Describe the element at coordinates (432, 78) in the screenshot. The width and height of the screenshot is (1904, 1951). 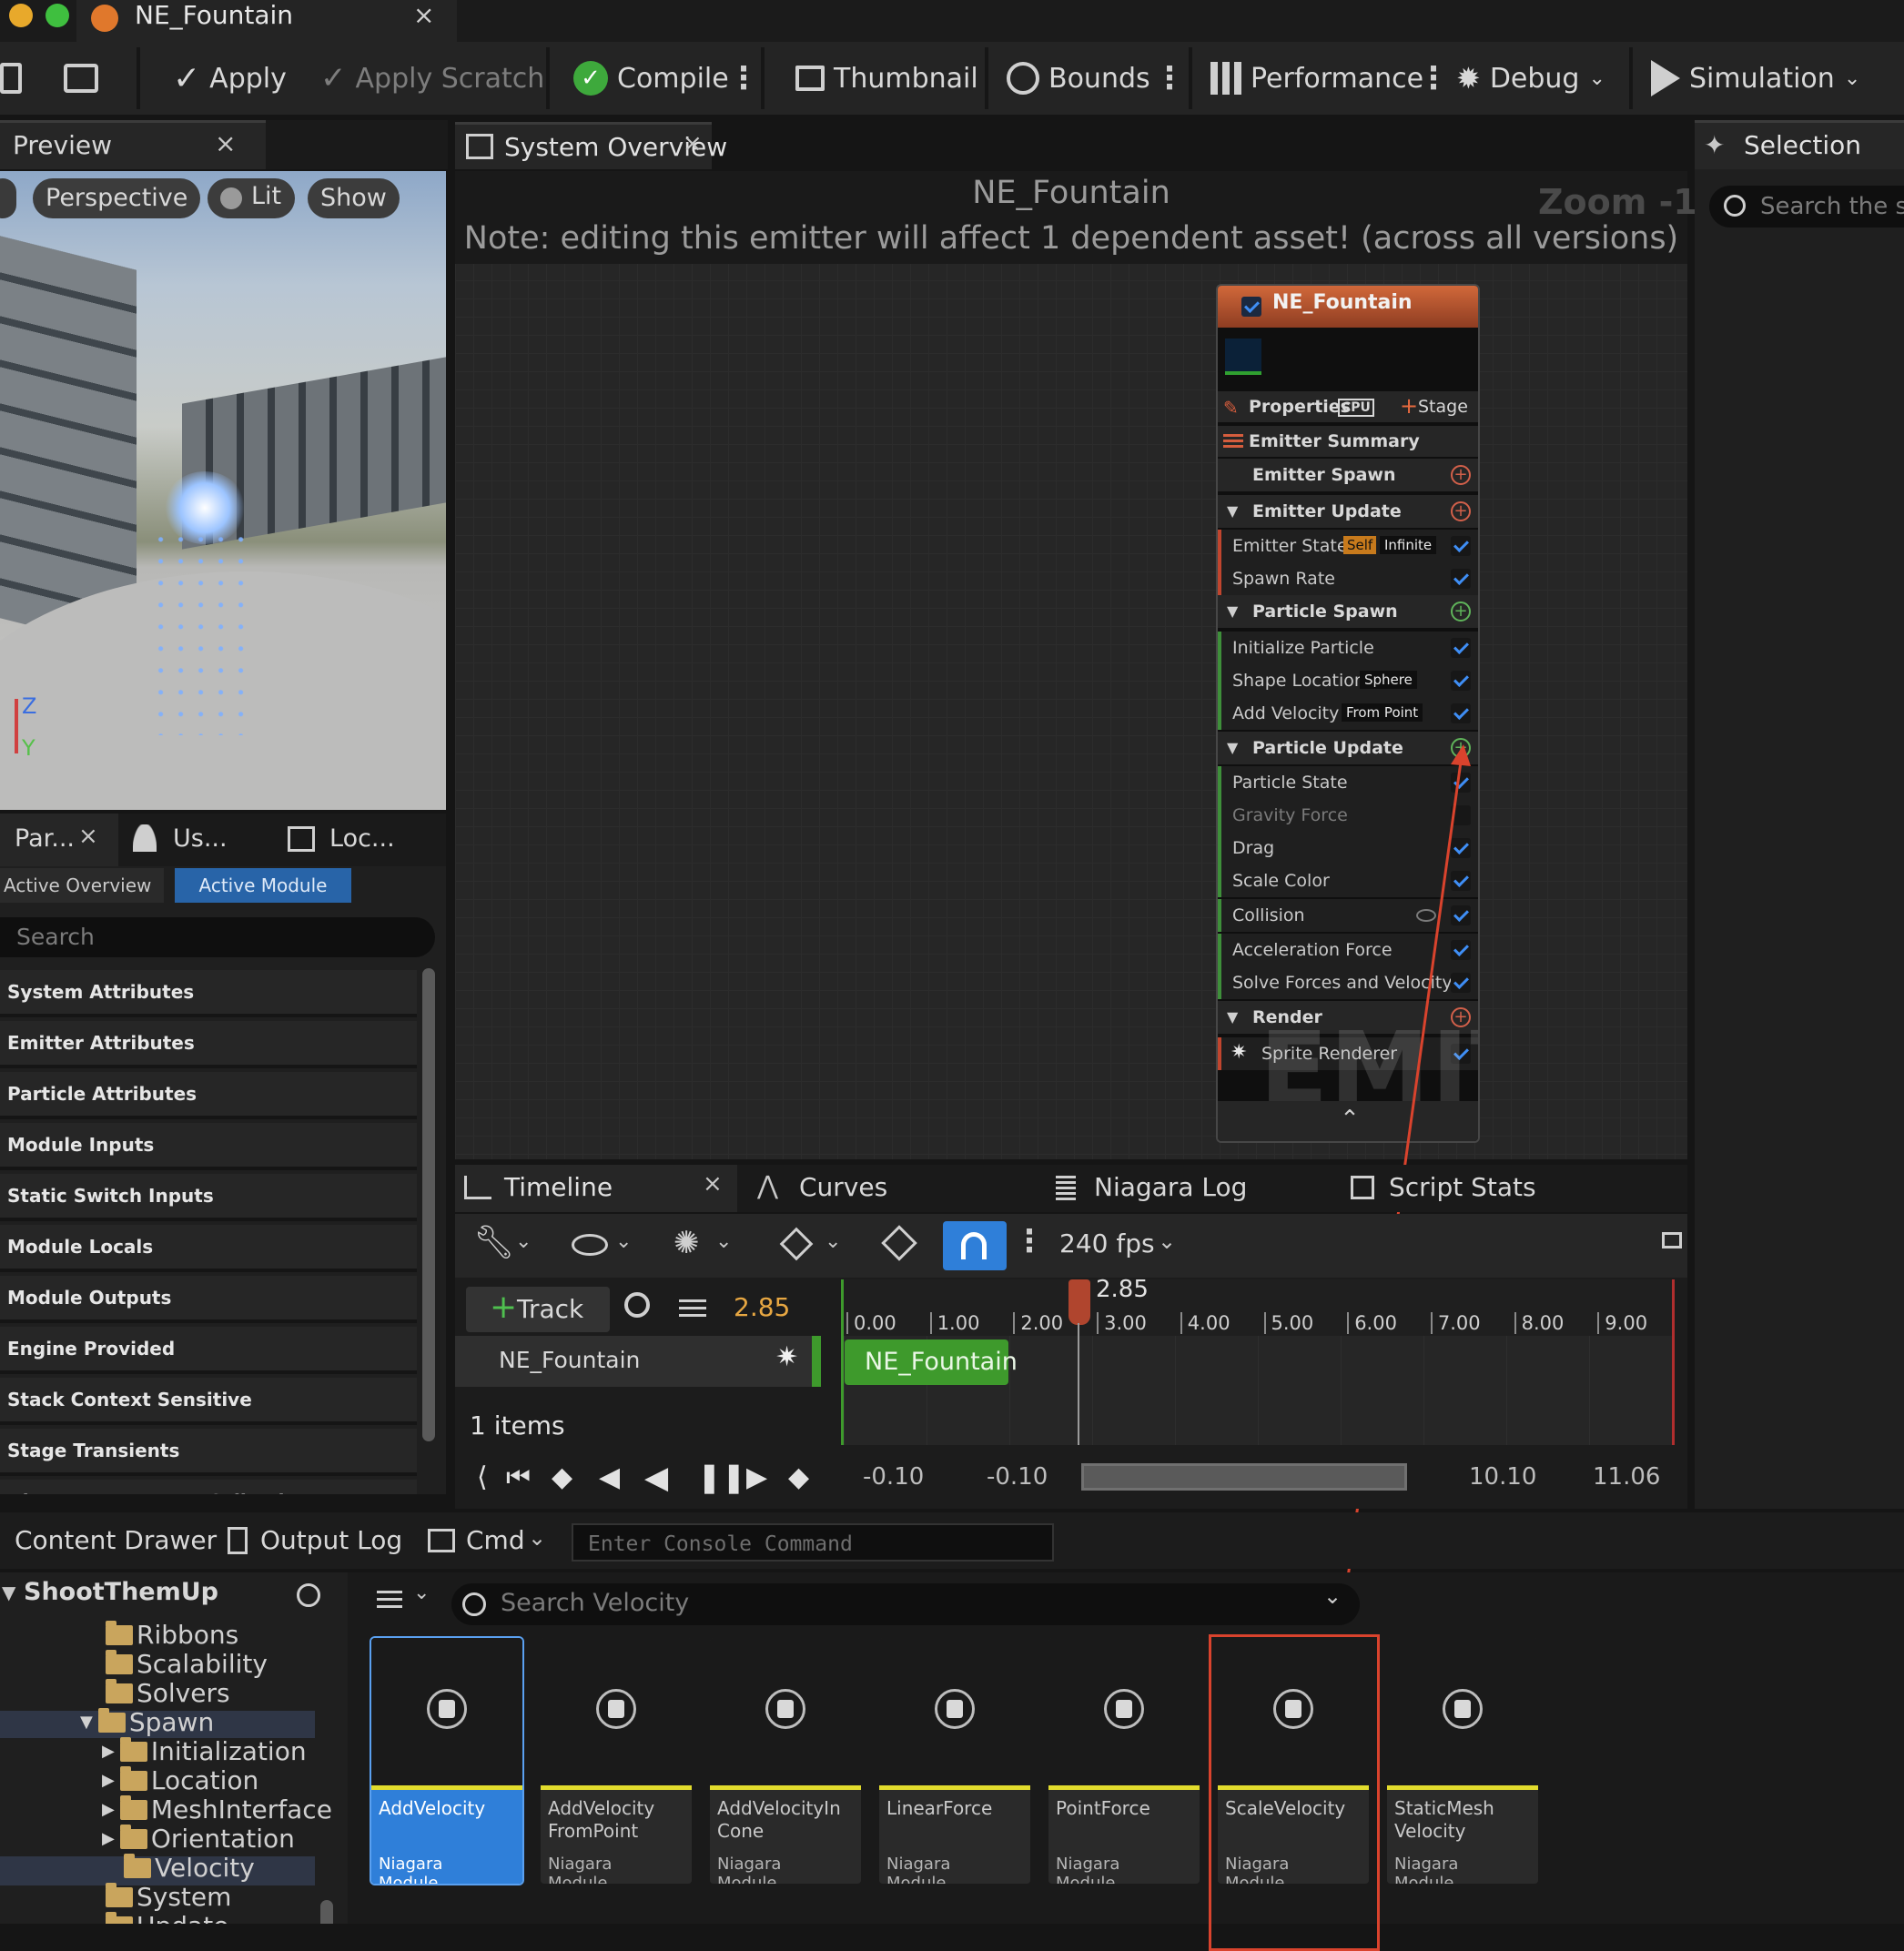
I see `apply-scratch-button: ✓ Apply Scratch` at that location.